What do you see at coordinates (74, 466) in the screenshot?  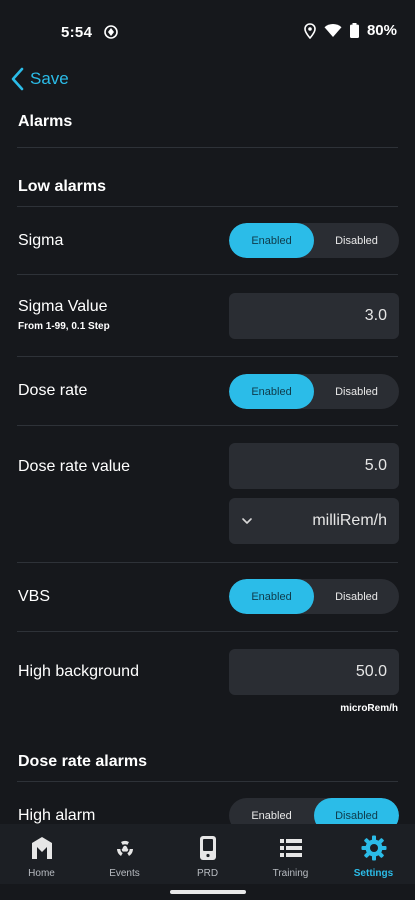 I see `dose-rate-value-label: Dose rate value` at bounding box center [74, 466].